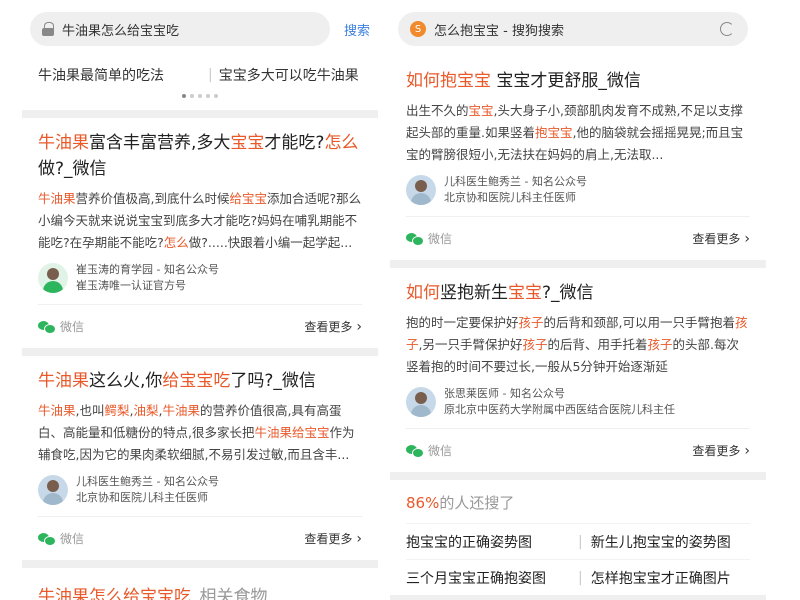 The height and width of the screenshot is (600, 800). What do you see at coordinates (573, 29) in the screenshot?
I see `address-bar: S 怎么抱宝宝 - 搜狗搜索` at bounding box center [573, 29].